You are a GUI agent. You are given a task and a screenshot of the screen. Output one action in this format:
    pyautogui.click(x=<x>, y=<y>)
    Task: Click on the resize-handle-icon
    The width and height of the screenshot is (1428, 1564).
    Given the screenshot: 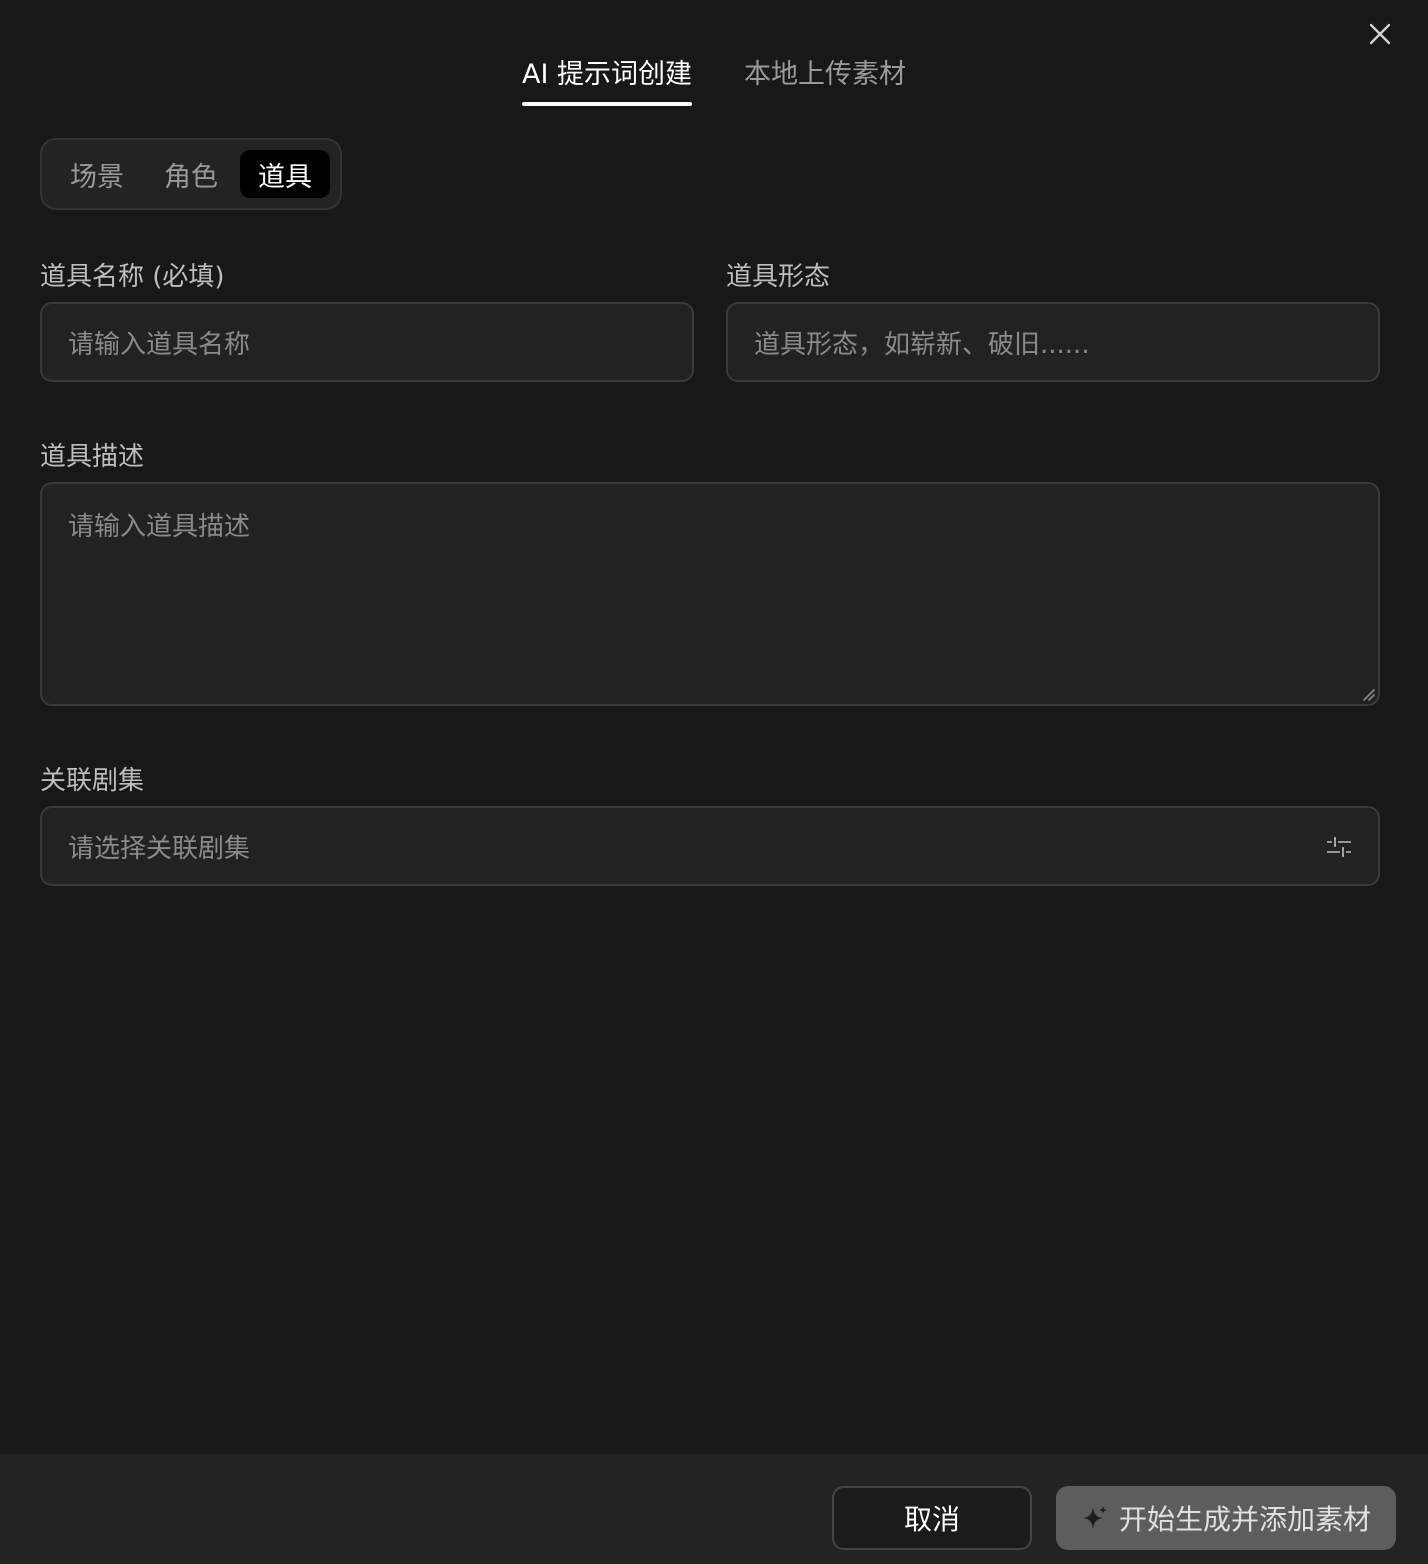 What is the action you would take?
    pyautogui.click(x=1368, y=694)
    